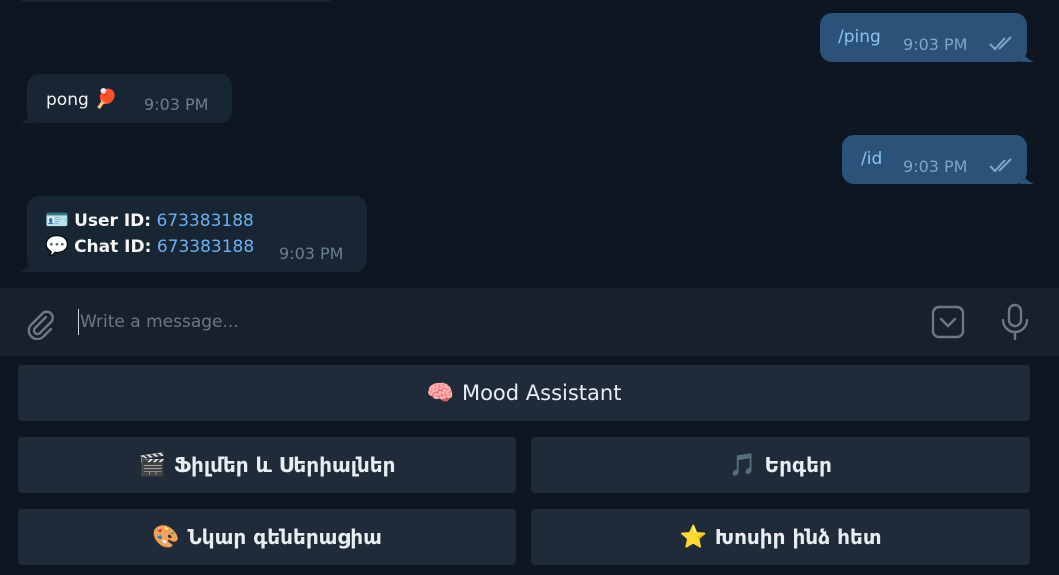 The image size is (1059, 575). What do you see at coordinates (57, 220) in the screenshot?
I see `id-card-icon: 🪪` at bounding box center [57, 220].